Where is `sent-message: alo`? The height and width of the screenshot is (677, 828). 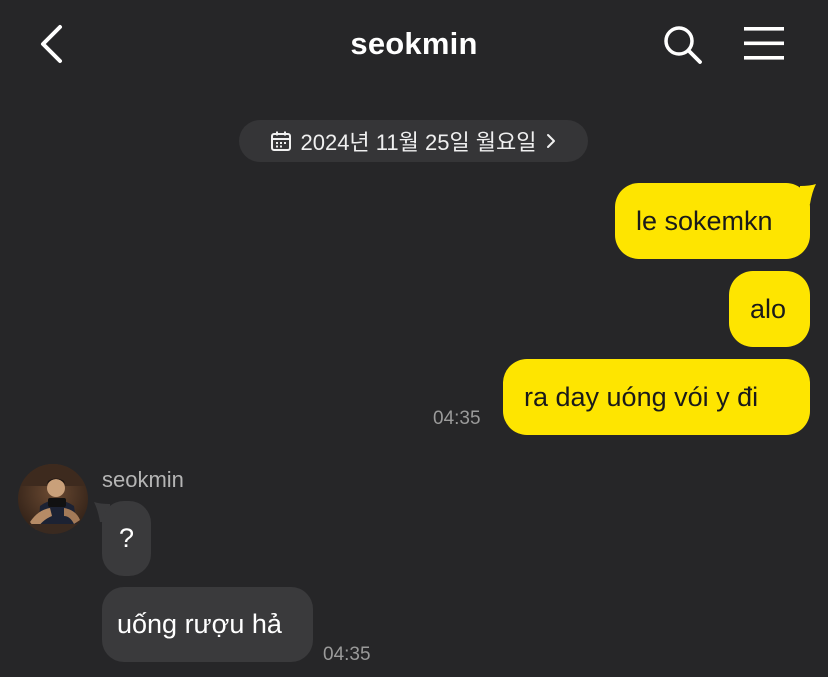
sent-message: alo is located at coordinates (769, 309).